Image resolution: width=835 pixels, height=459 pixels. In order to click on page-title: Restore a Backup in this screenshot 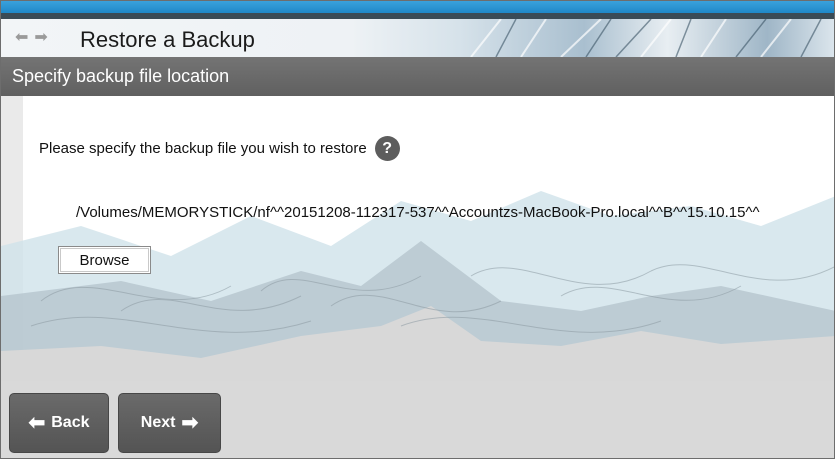, I will do `click(167, 39)`.